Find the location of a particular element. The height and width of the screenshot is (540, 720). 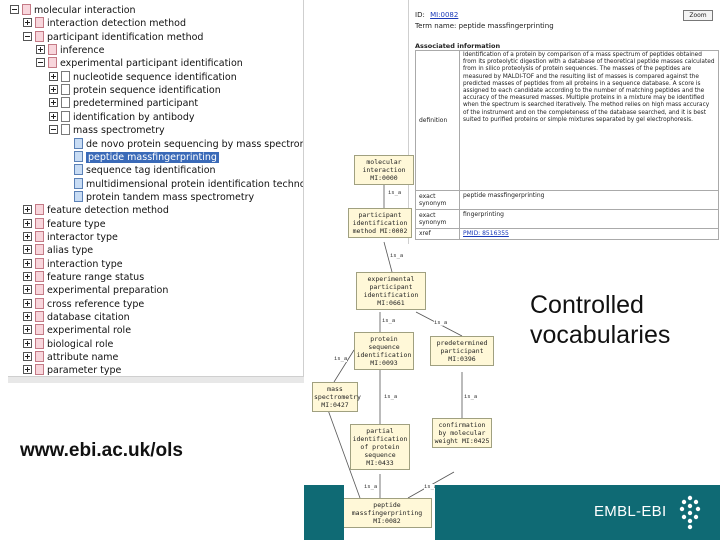

graph-node-protein-sequence-identification: protein sequence identification MI:0093 is located at coordinates (384, 351).